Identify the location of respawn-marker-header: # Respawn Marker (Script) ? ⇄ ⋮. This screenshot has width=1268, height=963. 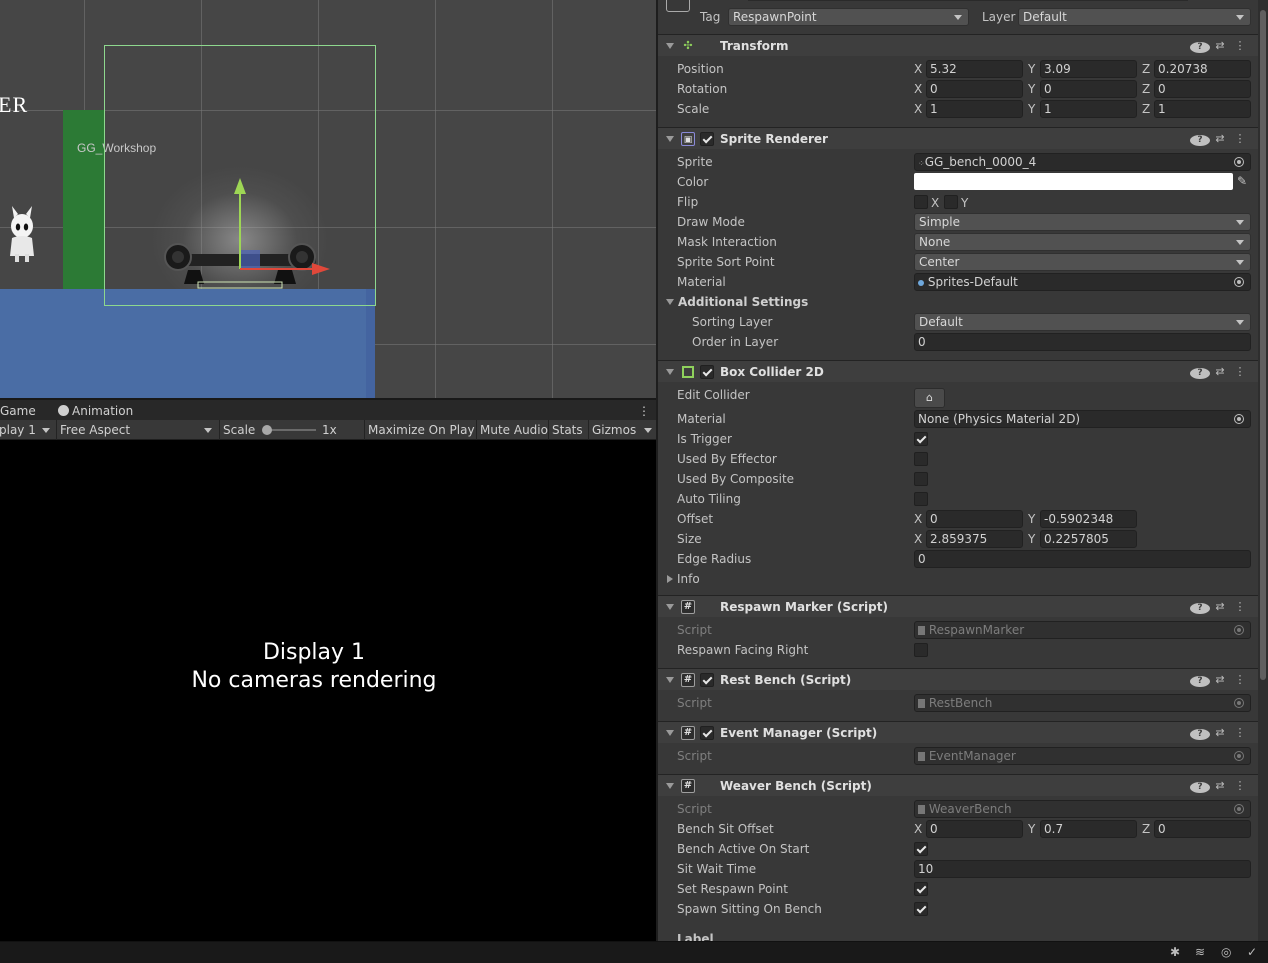
(959, 606).